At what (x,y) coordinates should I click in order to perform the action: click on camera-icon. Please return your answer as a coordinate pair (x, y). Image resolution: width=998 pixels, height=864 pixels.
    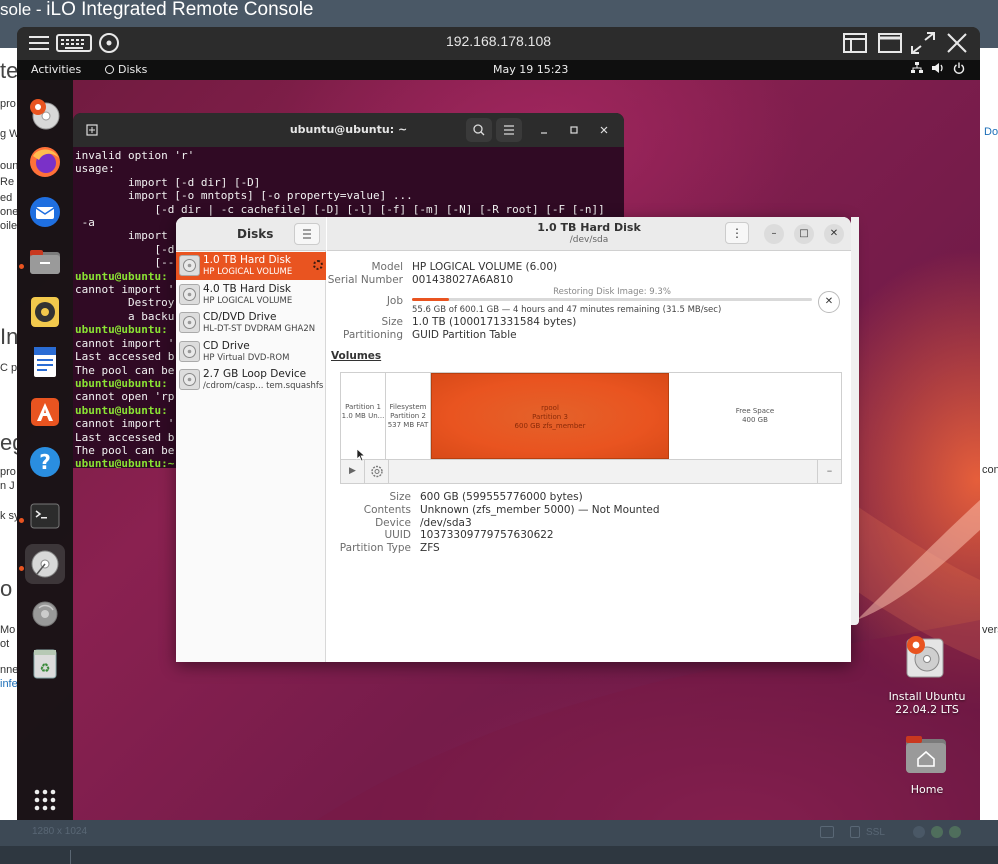
    Looking at the image, I should click on (827, 832).